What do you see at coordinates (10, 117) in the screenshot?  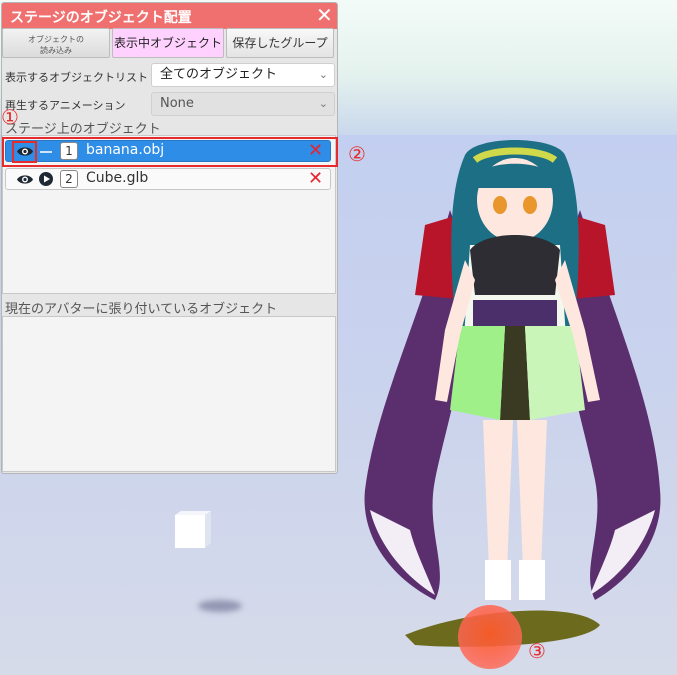 I see `annotation-number-1: ①` at bounding box center [10, 117].